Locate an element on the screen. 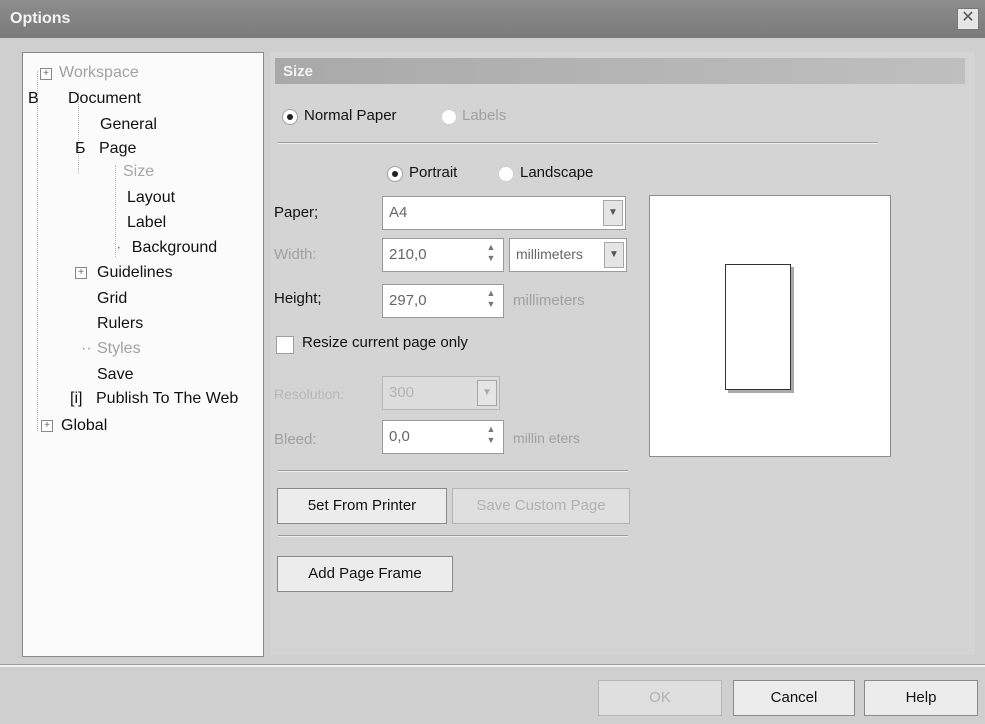  tree-item-publish-prefix: [i] is located at coordinates (76, 398).